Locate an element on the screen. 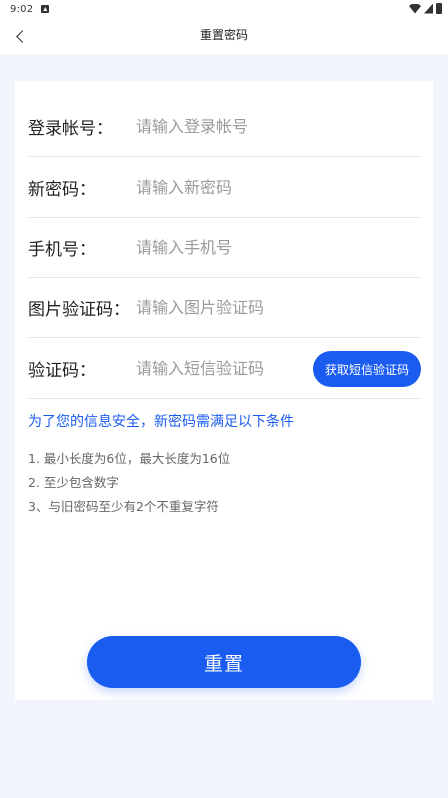 This screenshot has width=448, height=798. signal-icon is located at coordinates (428, 8).